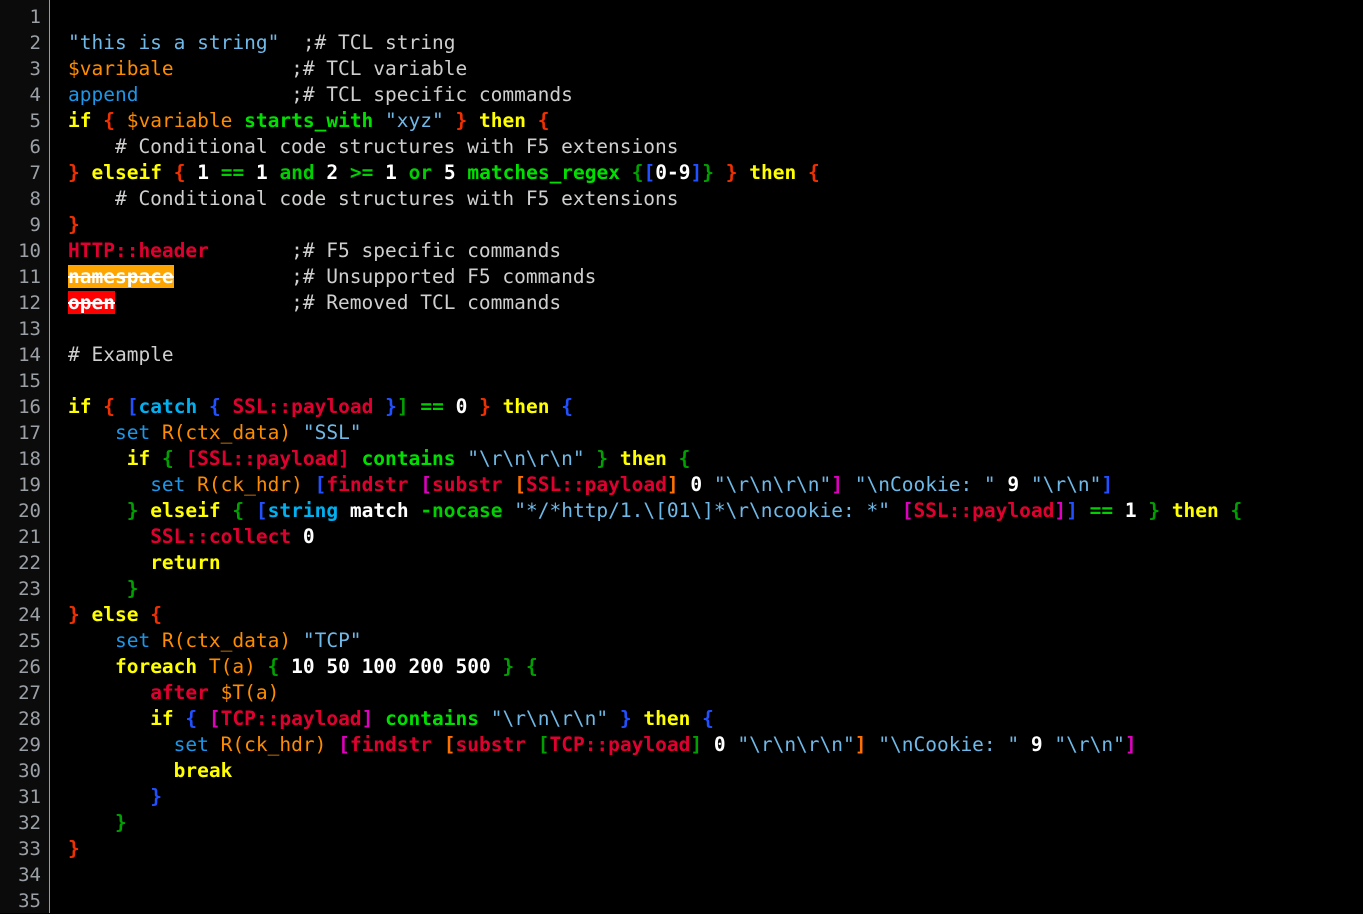 This screenshot has height=914, width=1363. I want to click on code-token: contains, so click(408, 458).